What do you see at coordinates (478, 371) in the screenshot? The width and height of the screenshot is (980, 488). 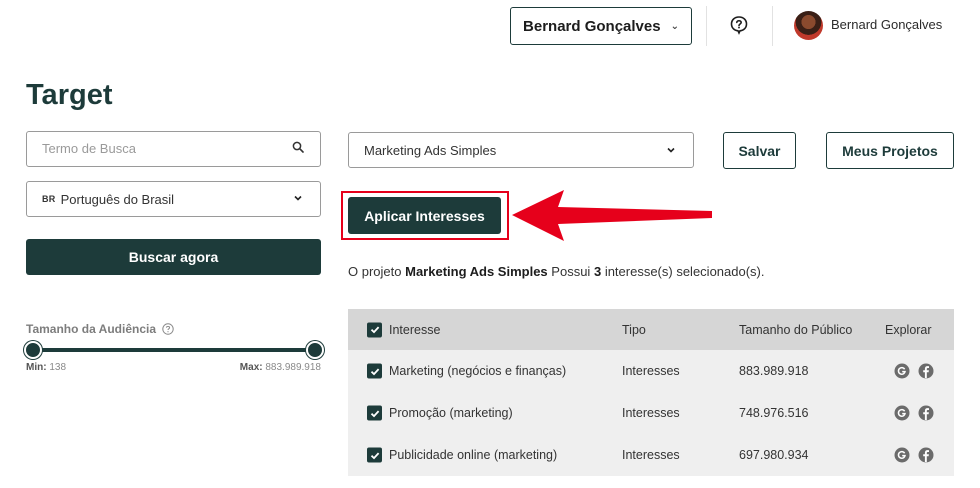 I see `interest-name: Marketing (negócios e finanças)` at bounding box center [478, 371].